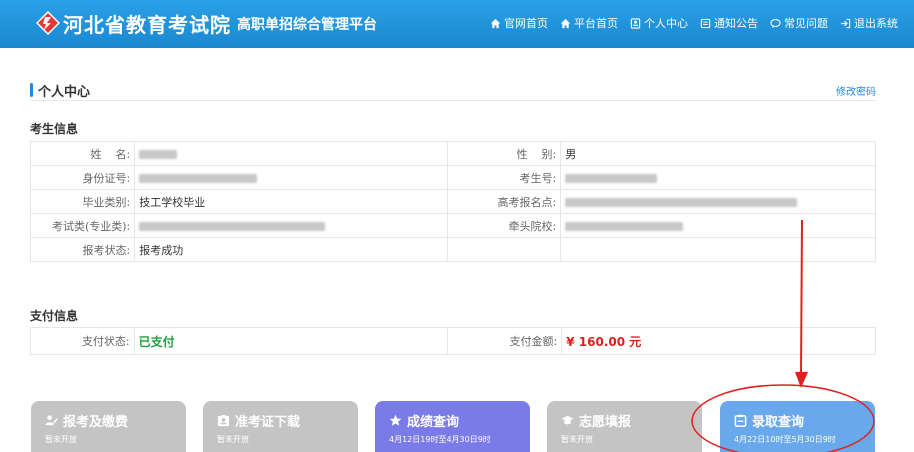  Describe the element at coordinates (876, 23) in the screenshot. I see `nav-label: 退出系统` at that location.